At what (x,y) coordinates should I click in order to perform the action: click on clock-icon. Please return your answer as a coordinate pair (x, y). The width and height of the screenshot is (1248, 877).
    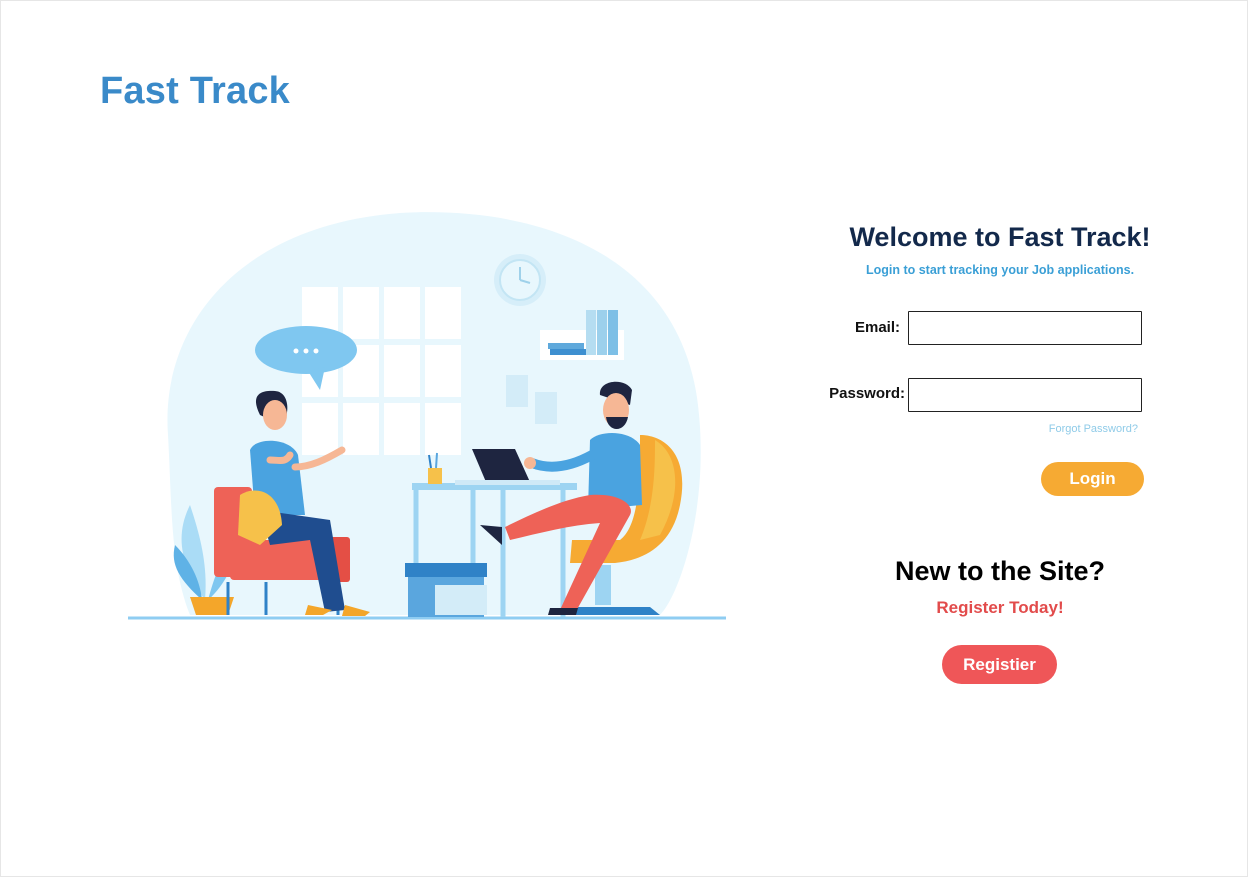
    Looking at the image, I should click on (520, 280).